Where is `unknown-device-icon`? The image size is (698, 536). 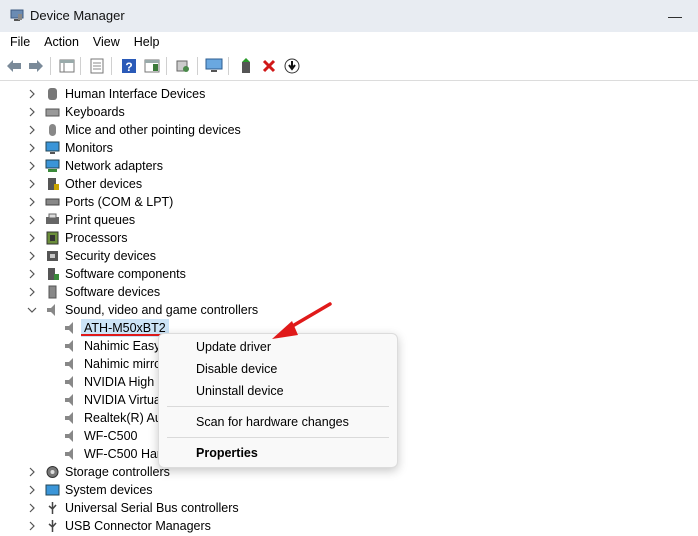
unknown-device-icon is located at coordinates (53, 184).